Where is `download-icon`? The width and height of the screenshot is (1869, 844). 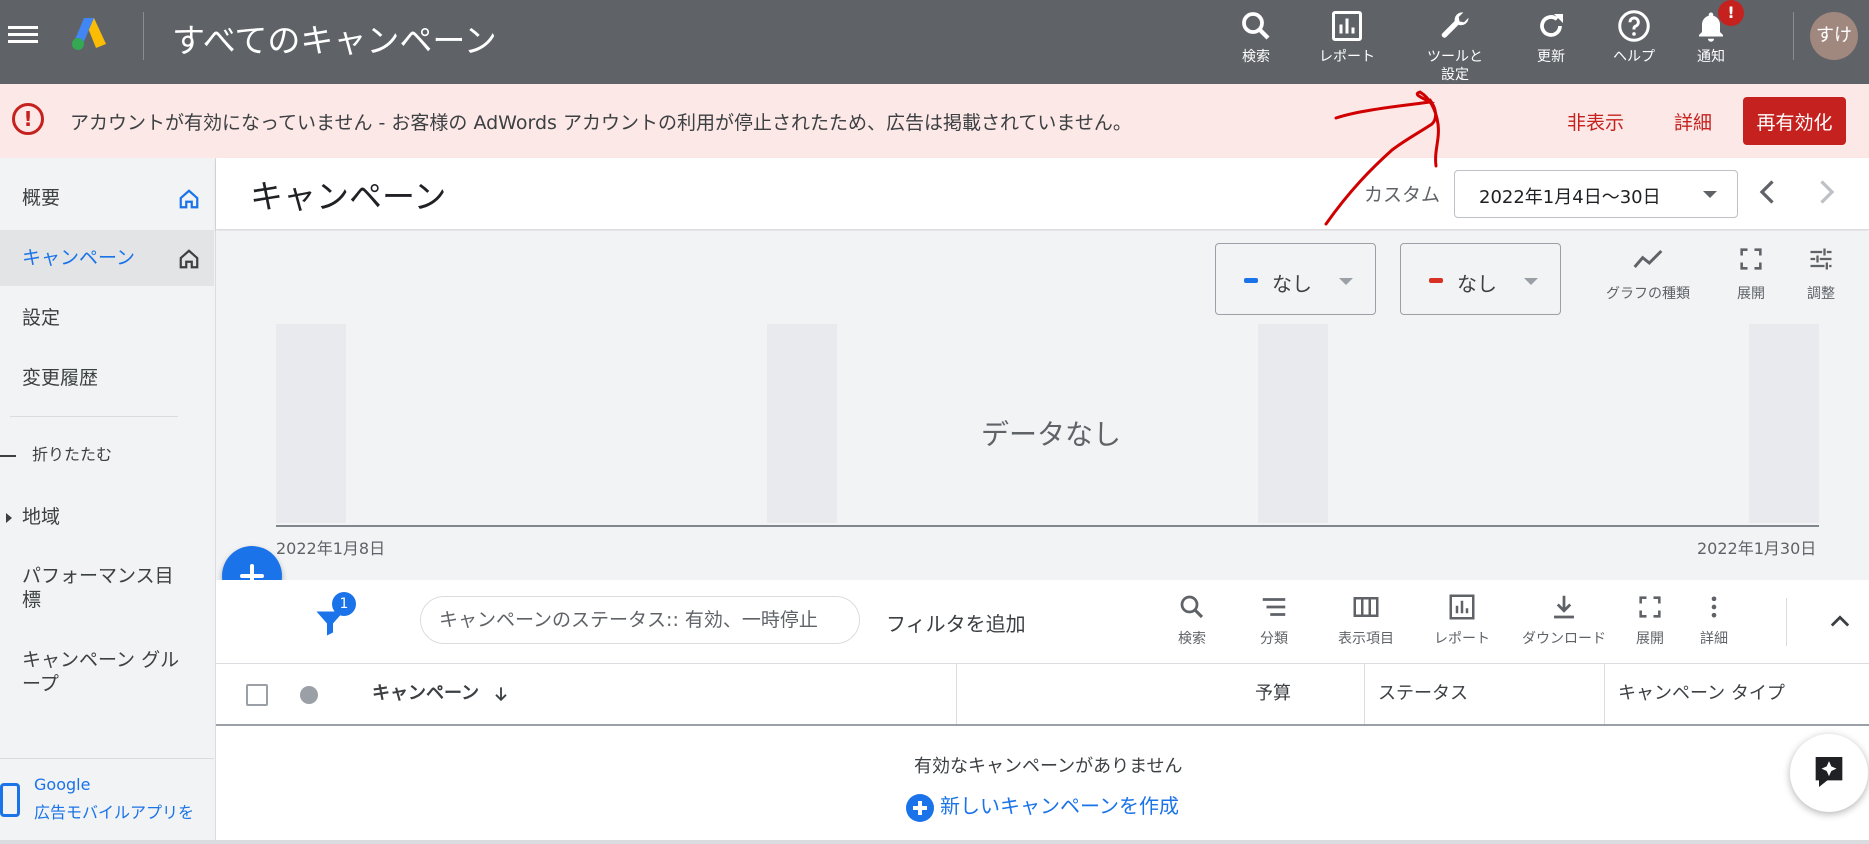
download-icon is located at coordinates (1564, 607).